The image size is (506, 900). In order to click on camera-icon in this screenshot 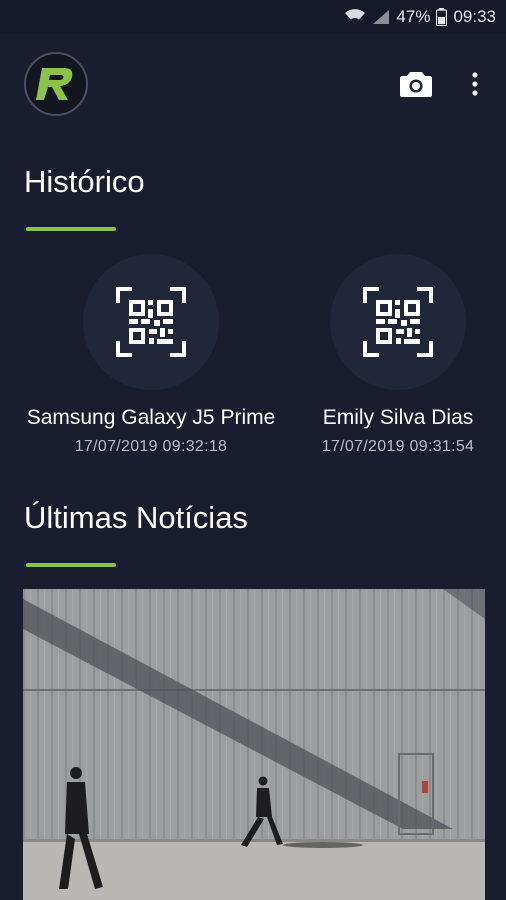, I will do `click(416, 84)`.